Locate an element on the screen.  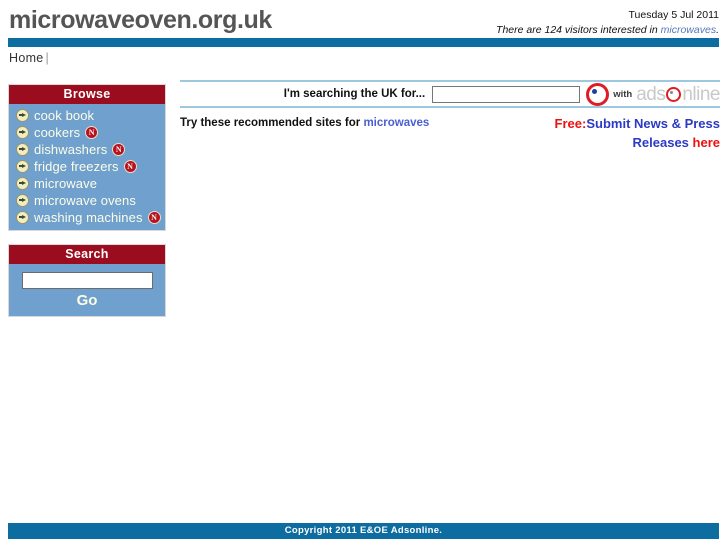
sidebar-item-label: fridge freezers is located at coordinates (76, 166).